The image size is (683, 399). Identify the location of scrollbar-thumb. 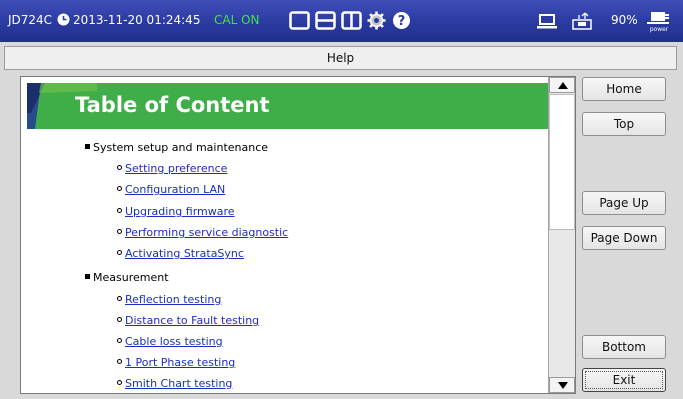
(562, 162).